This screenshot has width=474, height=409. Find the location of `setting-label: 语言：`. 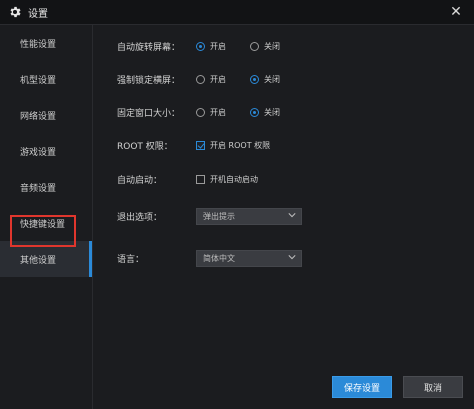

setting-label: 语言： is located at coordinates (131, 259).